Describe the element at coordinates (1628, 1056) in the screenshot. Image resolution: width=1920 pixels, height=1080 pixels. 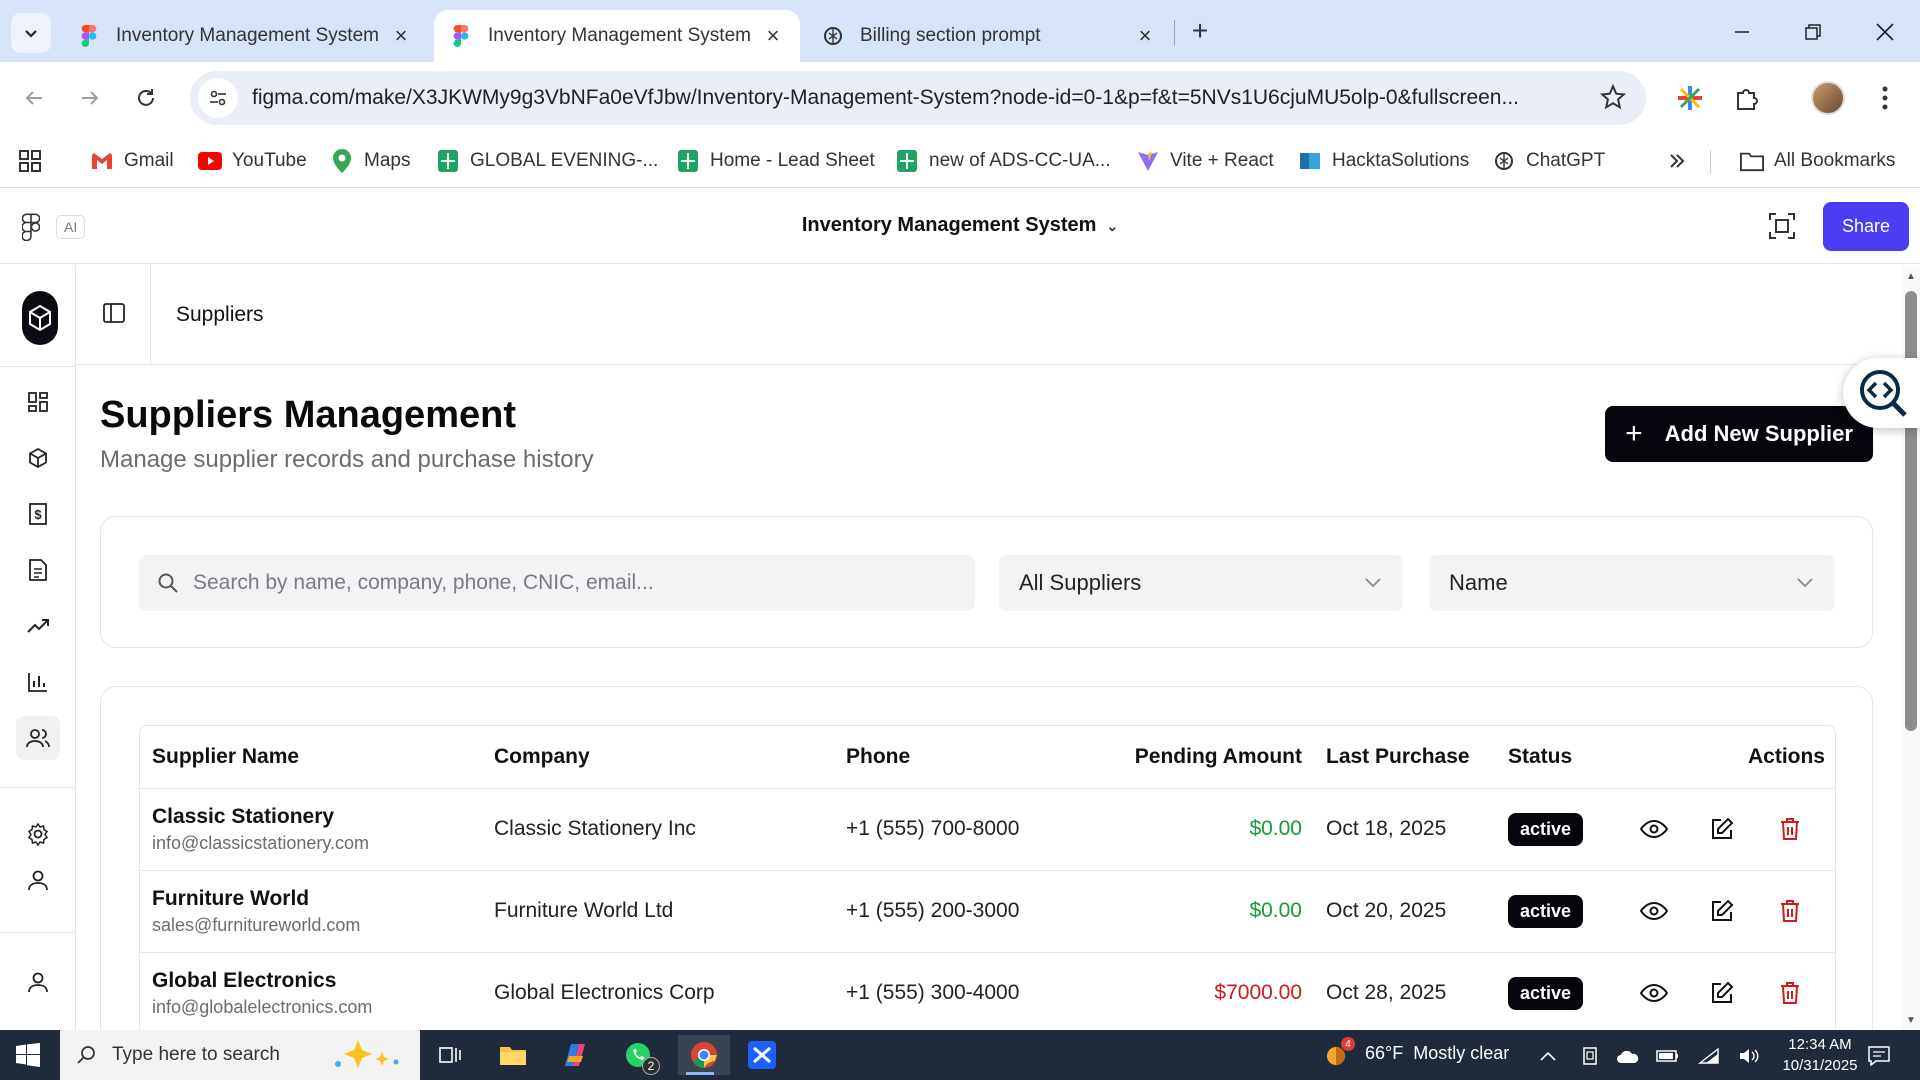
I see `onedrive-cloud-icon` at that location.